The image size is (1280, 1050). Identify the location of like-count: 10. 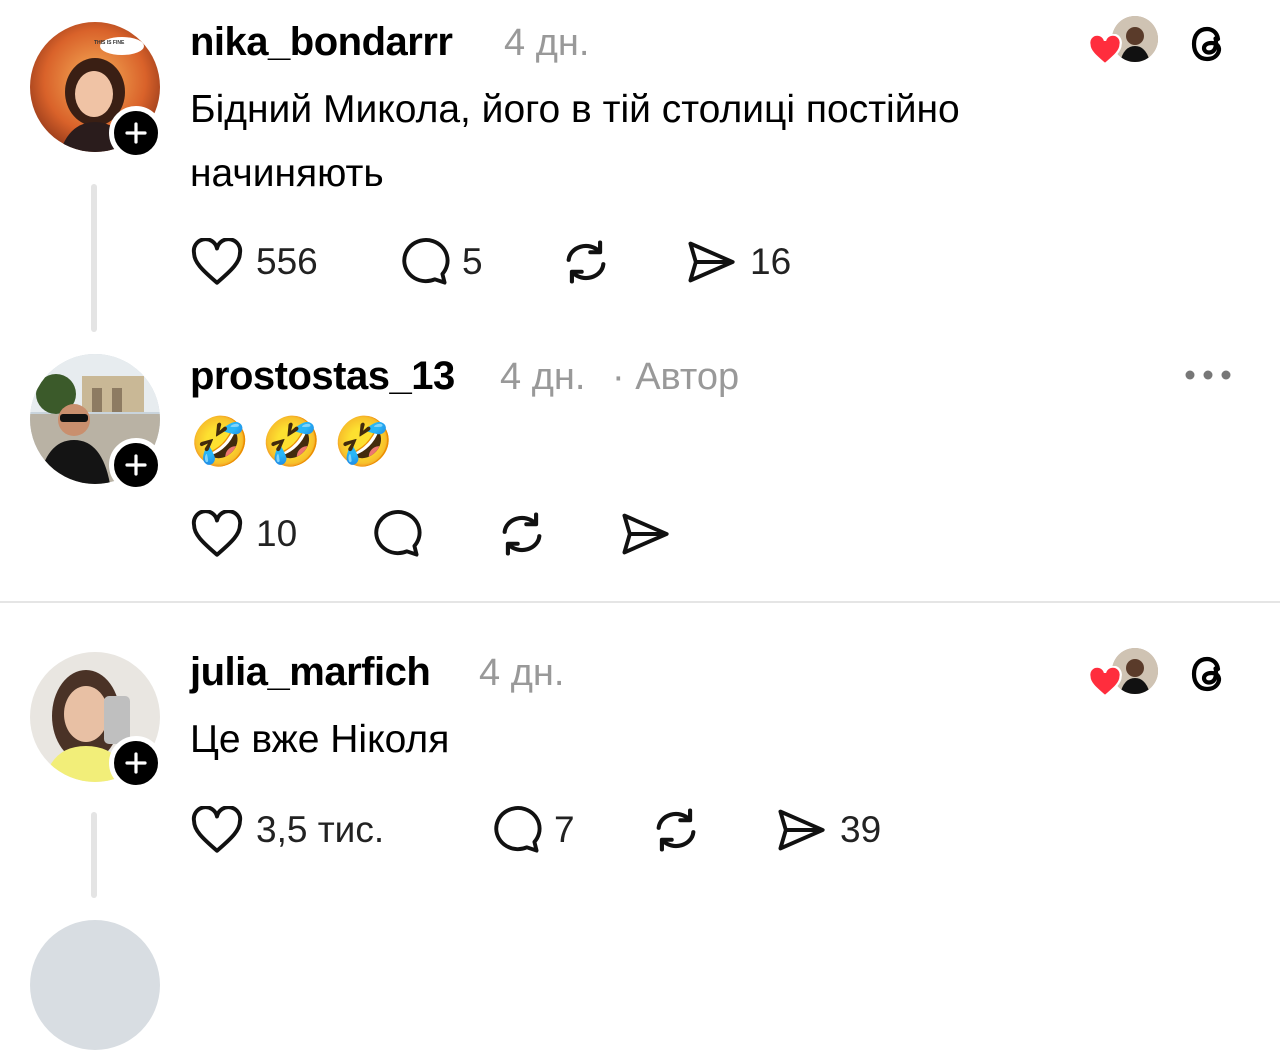
(277, 533).